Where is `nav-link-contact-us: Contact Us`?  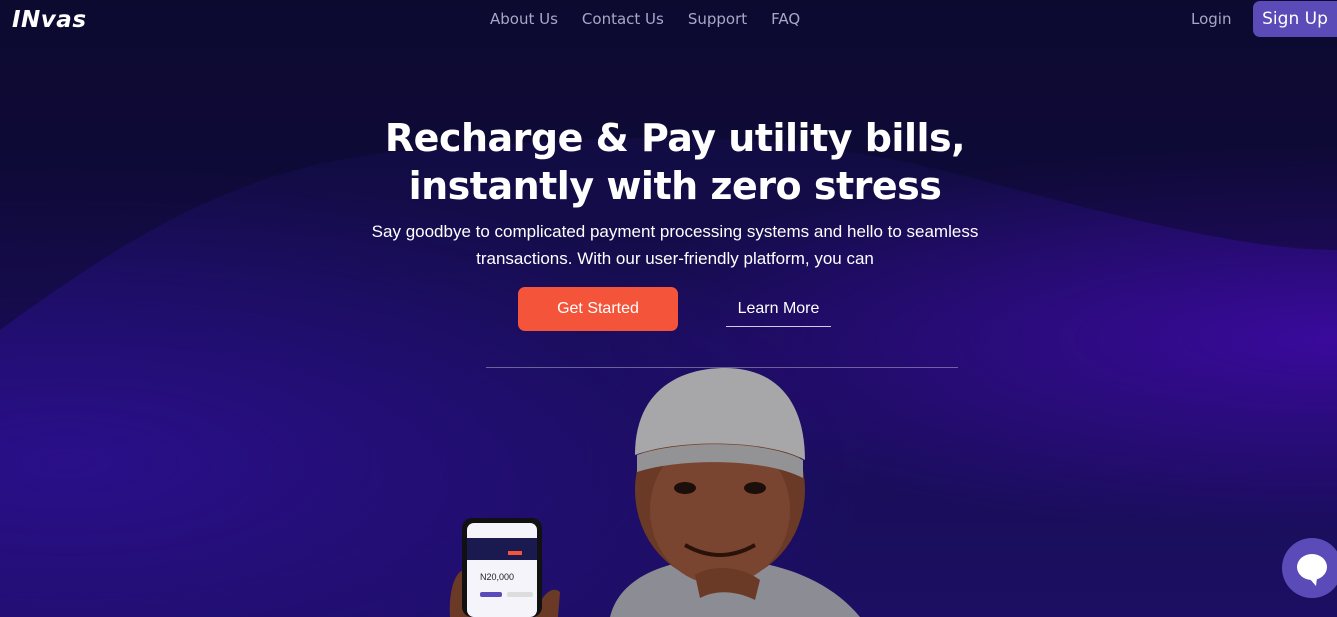 nav-link-contact-us: Contact Us is located at coordinates (623, 19).